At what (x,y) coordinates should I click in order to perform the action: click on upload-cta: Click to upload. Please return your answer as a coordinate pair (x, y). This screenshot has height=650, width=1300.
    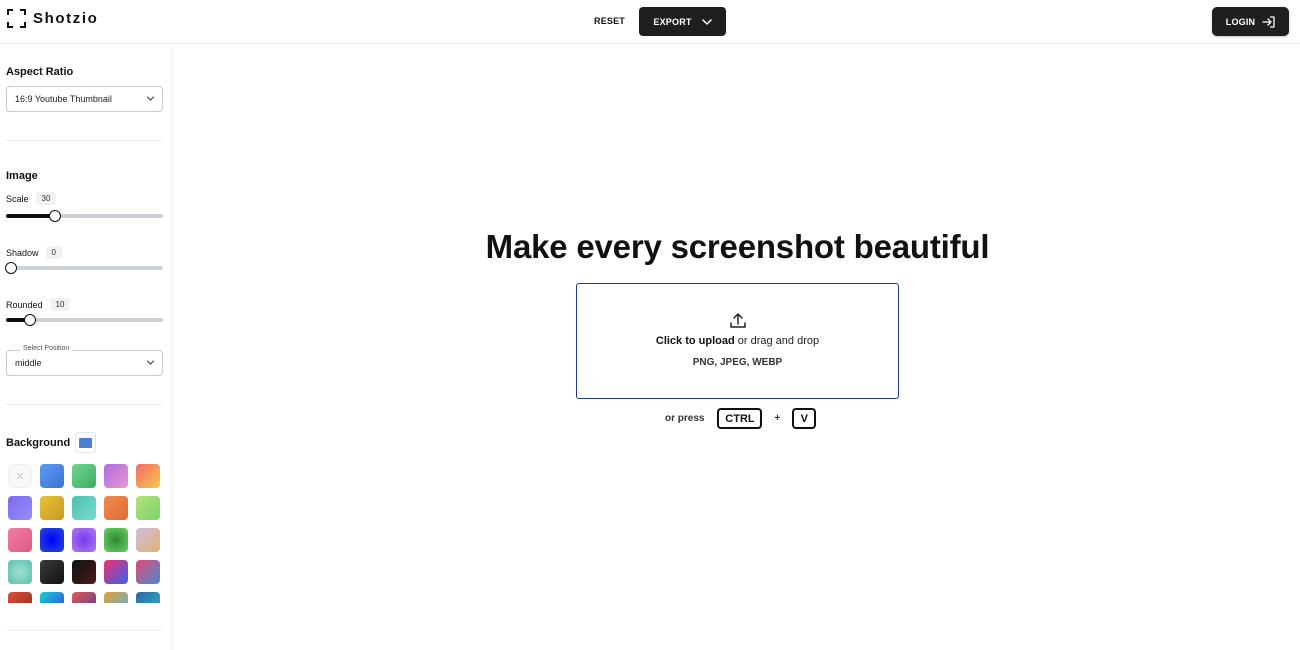
    Looking at the image, I should click on (695, 341).